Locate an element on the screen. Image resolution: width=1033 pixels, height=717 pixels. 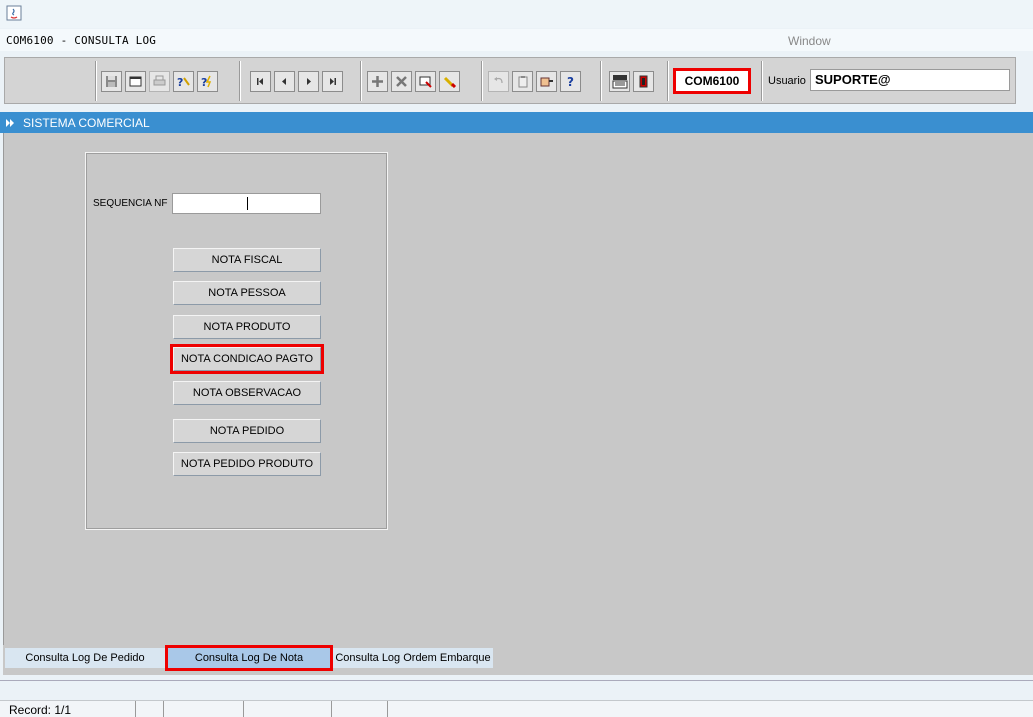
insert-record-icon is located at coordinates (377, 81).